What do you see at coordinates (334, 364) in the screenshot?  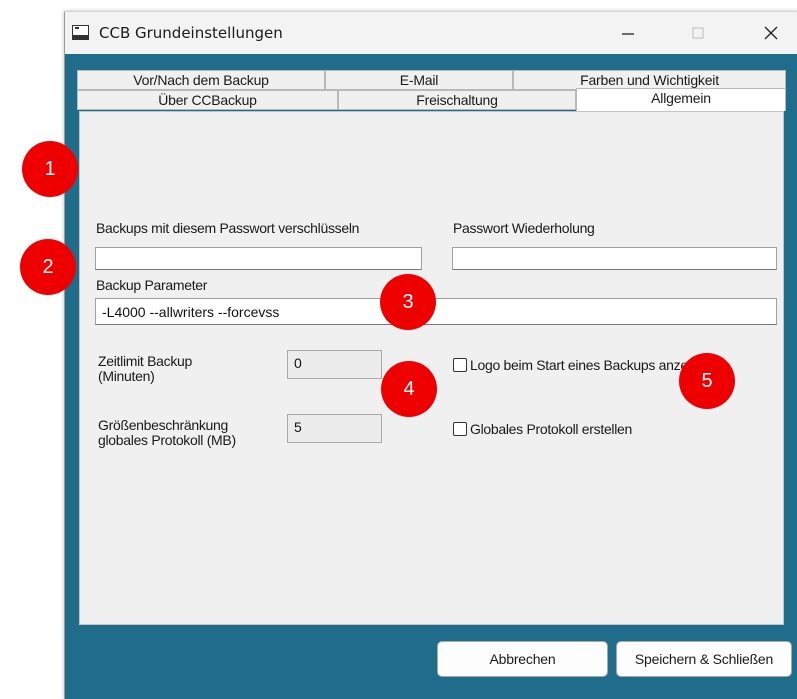 I see `timelimit-field: 0` at bounding box center [334, 364].